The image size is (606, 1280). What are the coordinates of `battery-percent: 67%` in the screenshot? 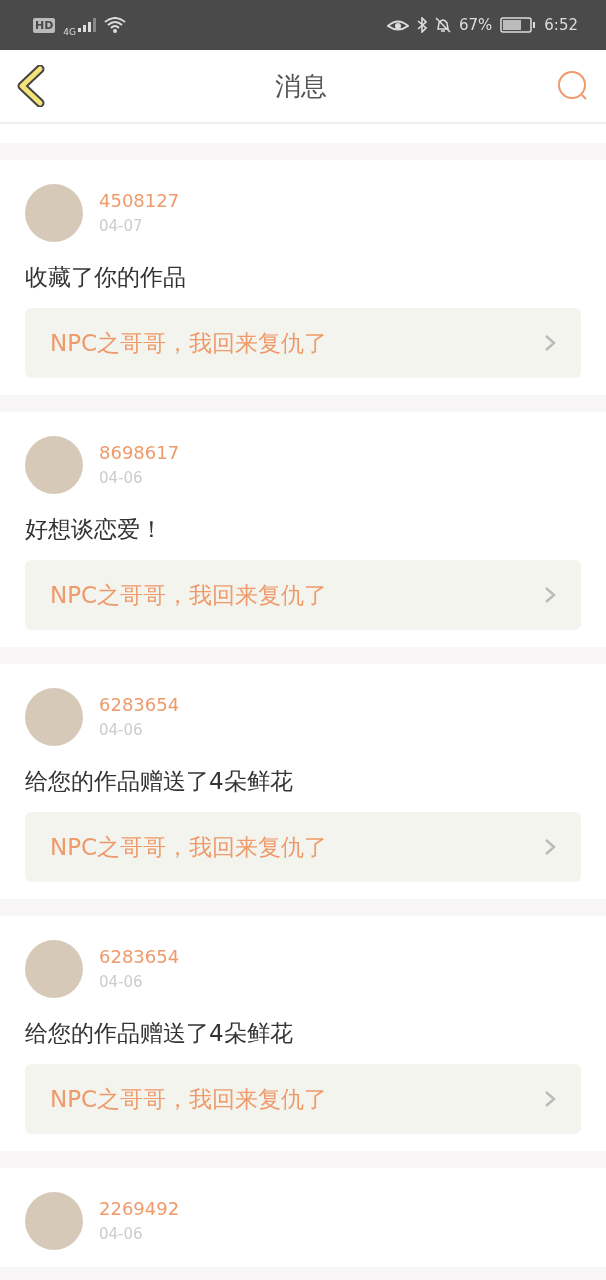 It's located at (475, 25).